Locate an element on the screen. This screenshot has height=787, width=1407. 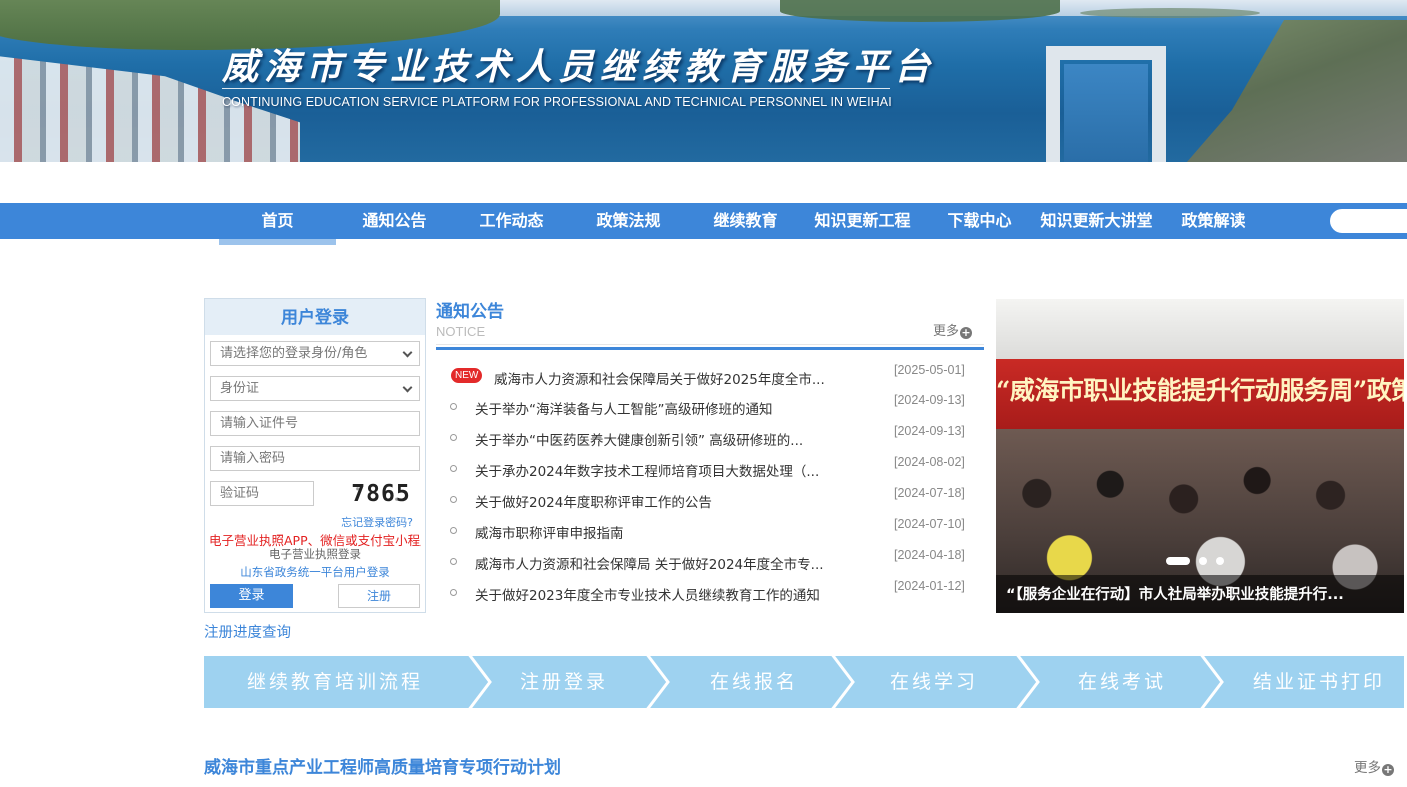
role-select: 请选择您的登录身份/角色 is located at coordinates (315, 353).